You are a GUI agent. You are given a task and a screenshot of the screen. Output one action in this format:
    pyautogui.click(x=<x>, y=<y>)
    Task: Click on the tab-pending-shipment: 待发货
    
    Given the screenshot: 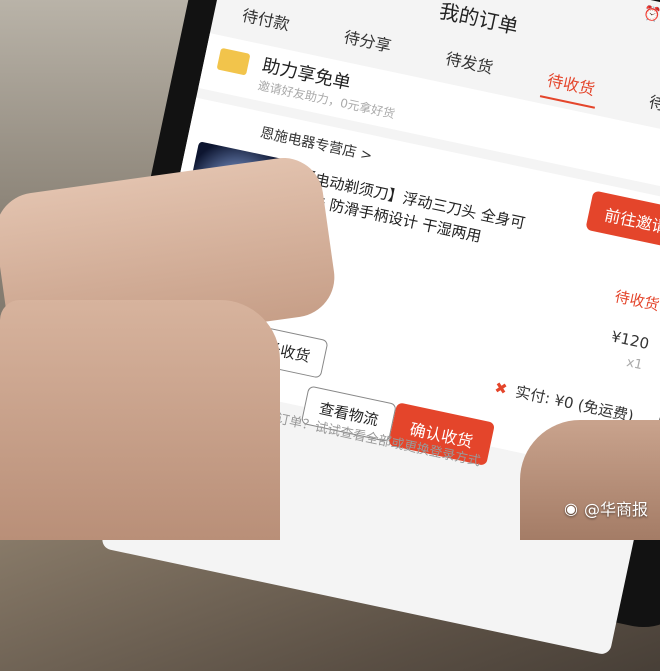 What is the action you would take?
    pyautogui.click(x=469, y=61)
    